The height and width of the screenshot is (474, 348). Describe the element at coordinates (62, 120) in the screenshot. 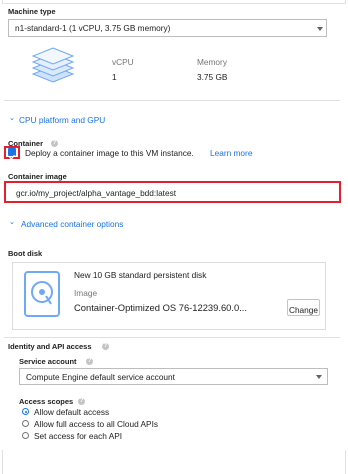

I see `cpu-platform-link: CPU platform and GPU` at that location.